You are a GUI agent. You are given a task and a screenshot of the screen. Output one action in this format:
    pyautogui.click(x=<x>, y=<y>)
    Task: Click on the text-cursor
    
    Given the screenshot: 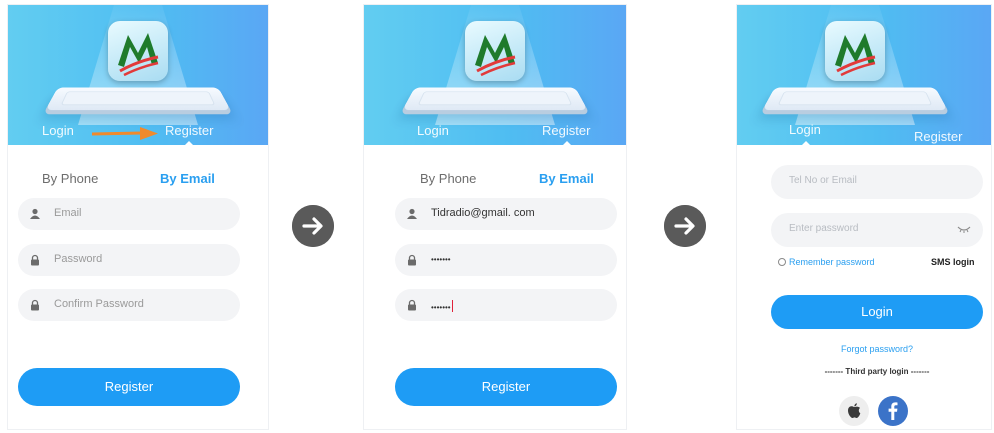 What is the action you would take?
    pyautogui.click(x=452, y=306)
    